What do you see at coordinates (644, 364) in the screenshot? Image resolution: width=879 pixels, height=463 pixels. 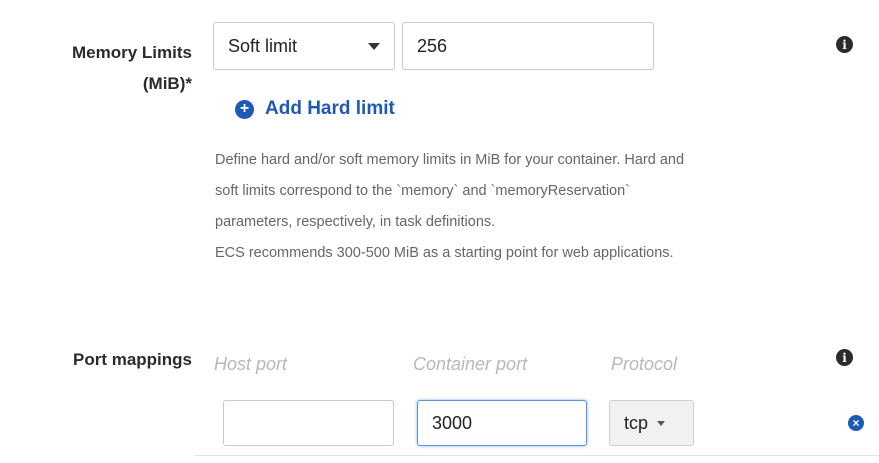 I see `protocol-header: Protocol` at bounding box center [644, 364].